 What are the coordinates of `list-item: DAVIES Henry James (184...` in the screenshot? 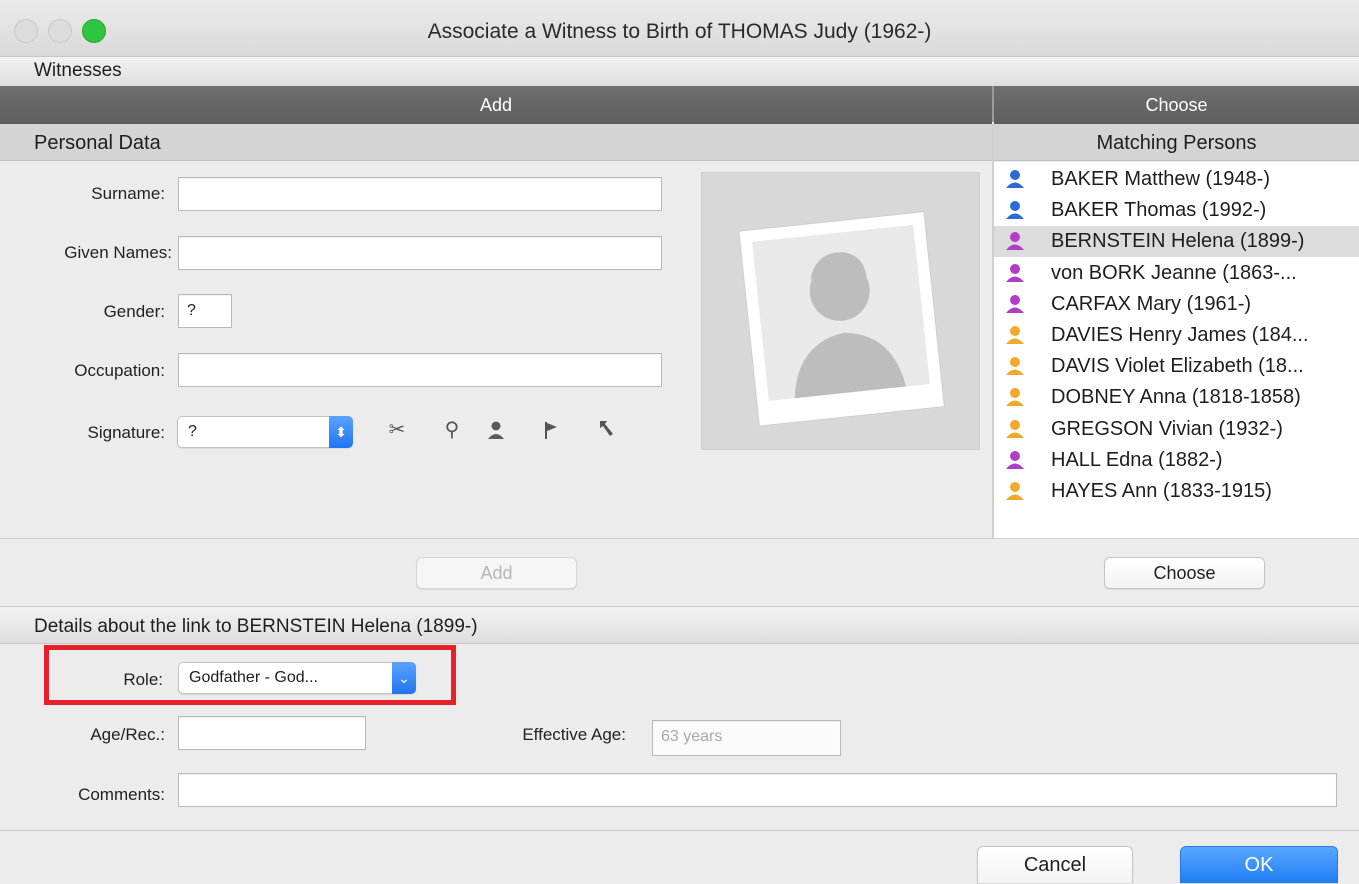 It's located at (1176, 335).